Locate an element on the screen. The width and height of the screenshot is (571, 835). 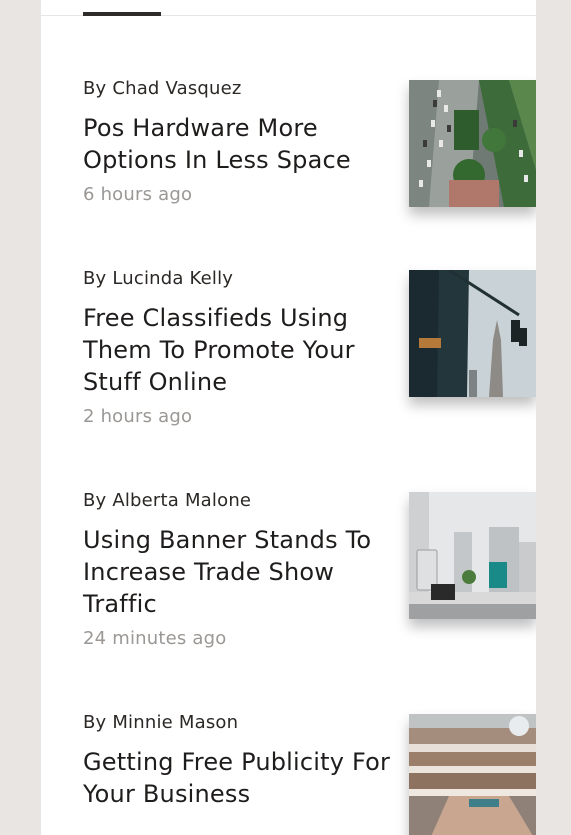
article-author: By Chad Vasquez is located at coordinates (162, 88).